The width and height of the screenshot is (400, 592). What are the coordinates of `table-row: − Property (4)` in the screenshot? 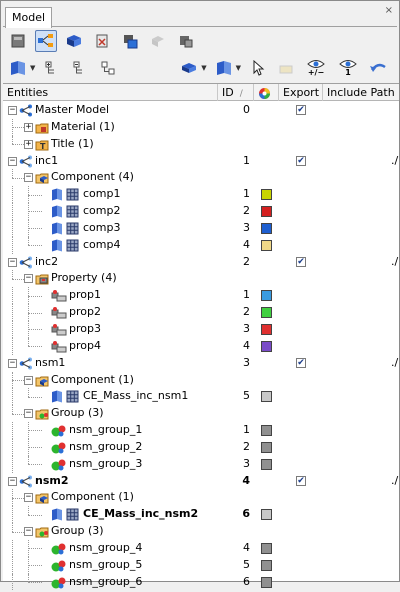 It's located at (201, 278).